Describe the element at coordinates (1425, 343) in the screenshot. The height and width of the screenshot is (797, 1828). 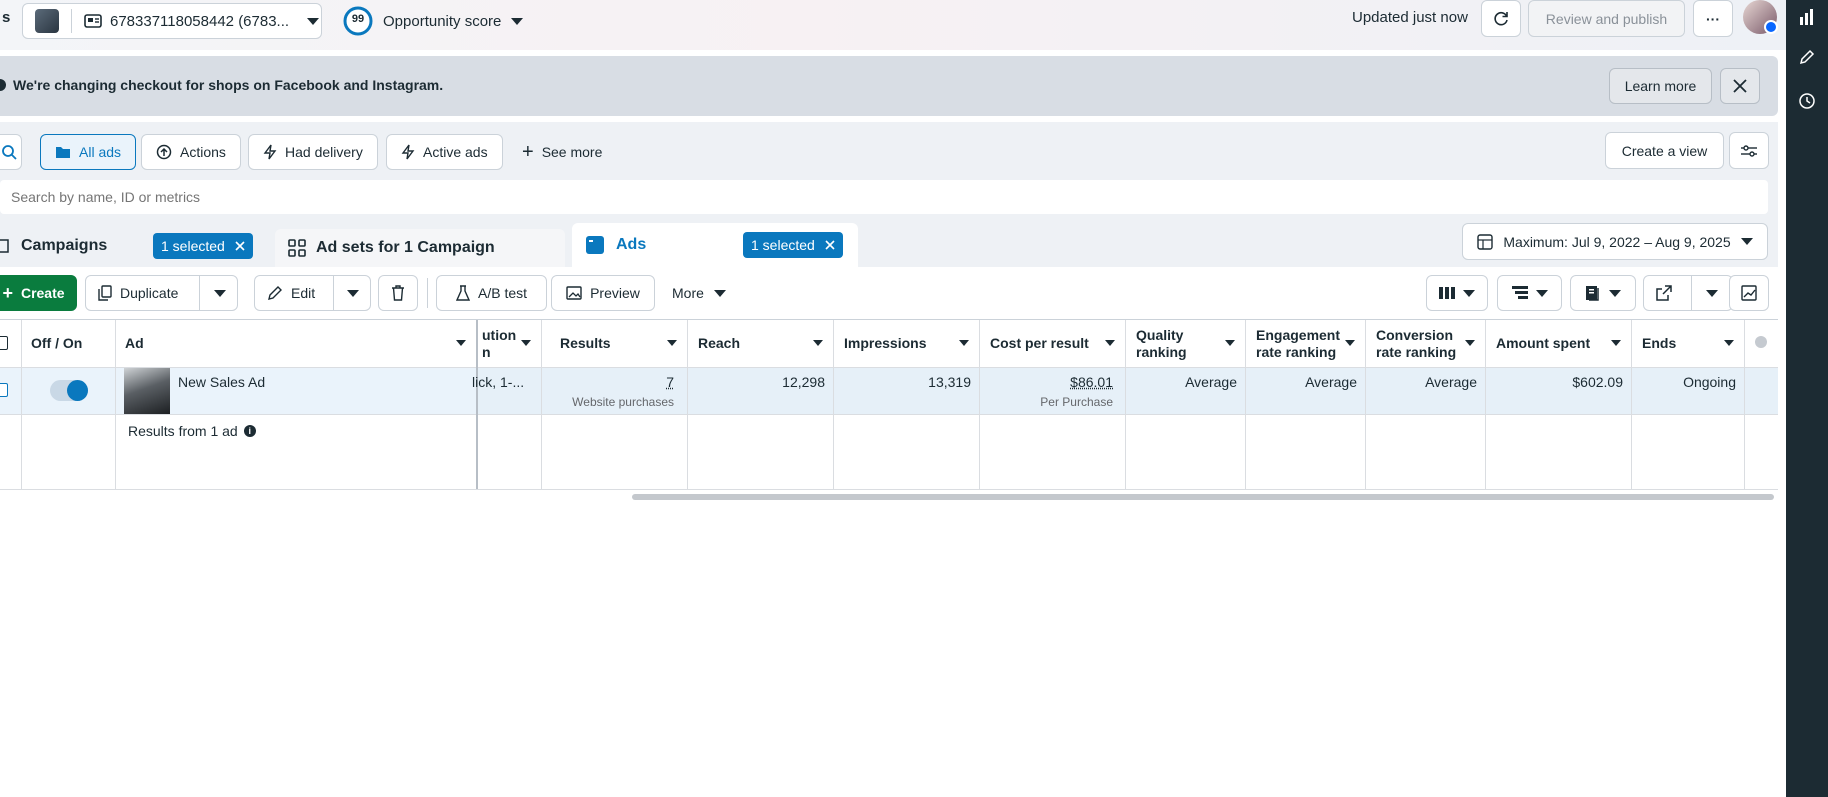
I see `header-conversion-ranking: Conversion rate ranking` at that location.